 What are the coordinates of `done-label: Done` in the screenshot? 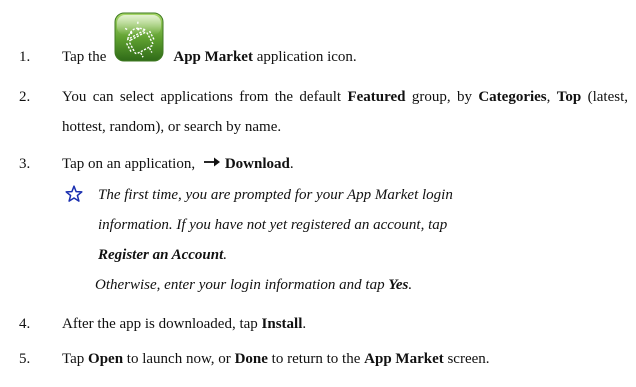 It's located at (251, 359).